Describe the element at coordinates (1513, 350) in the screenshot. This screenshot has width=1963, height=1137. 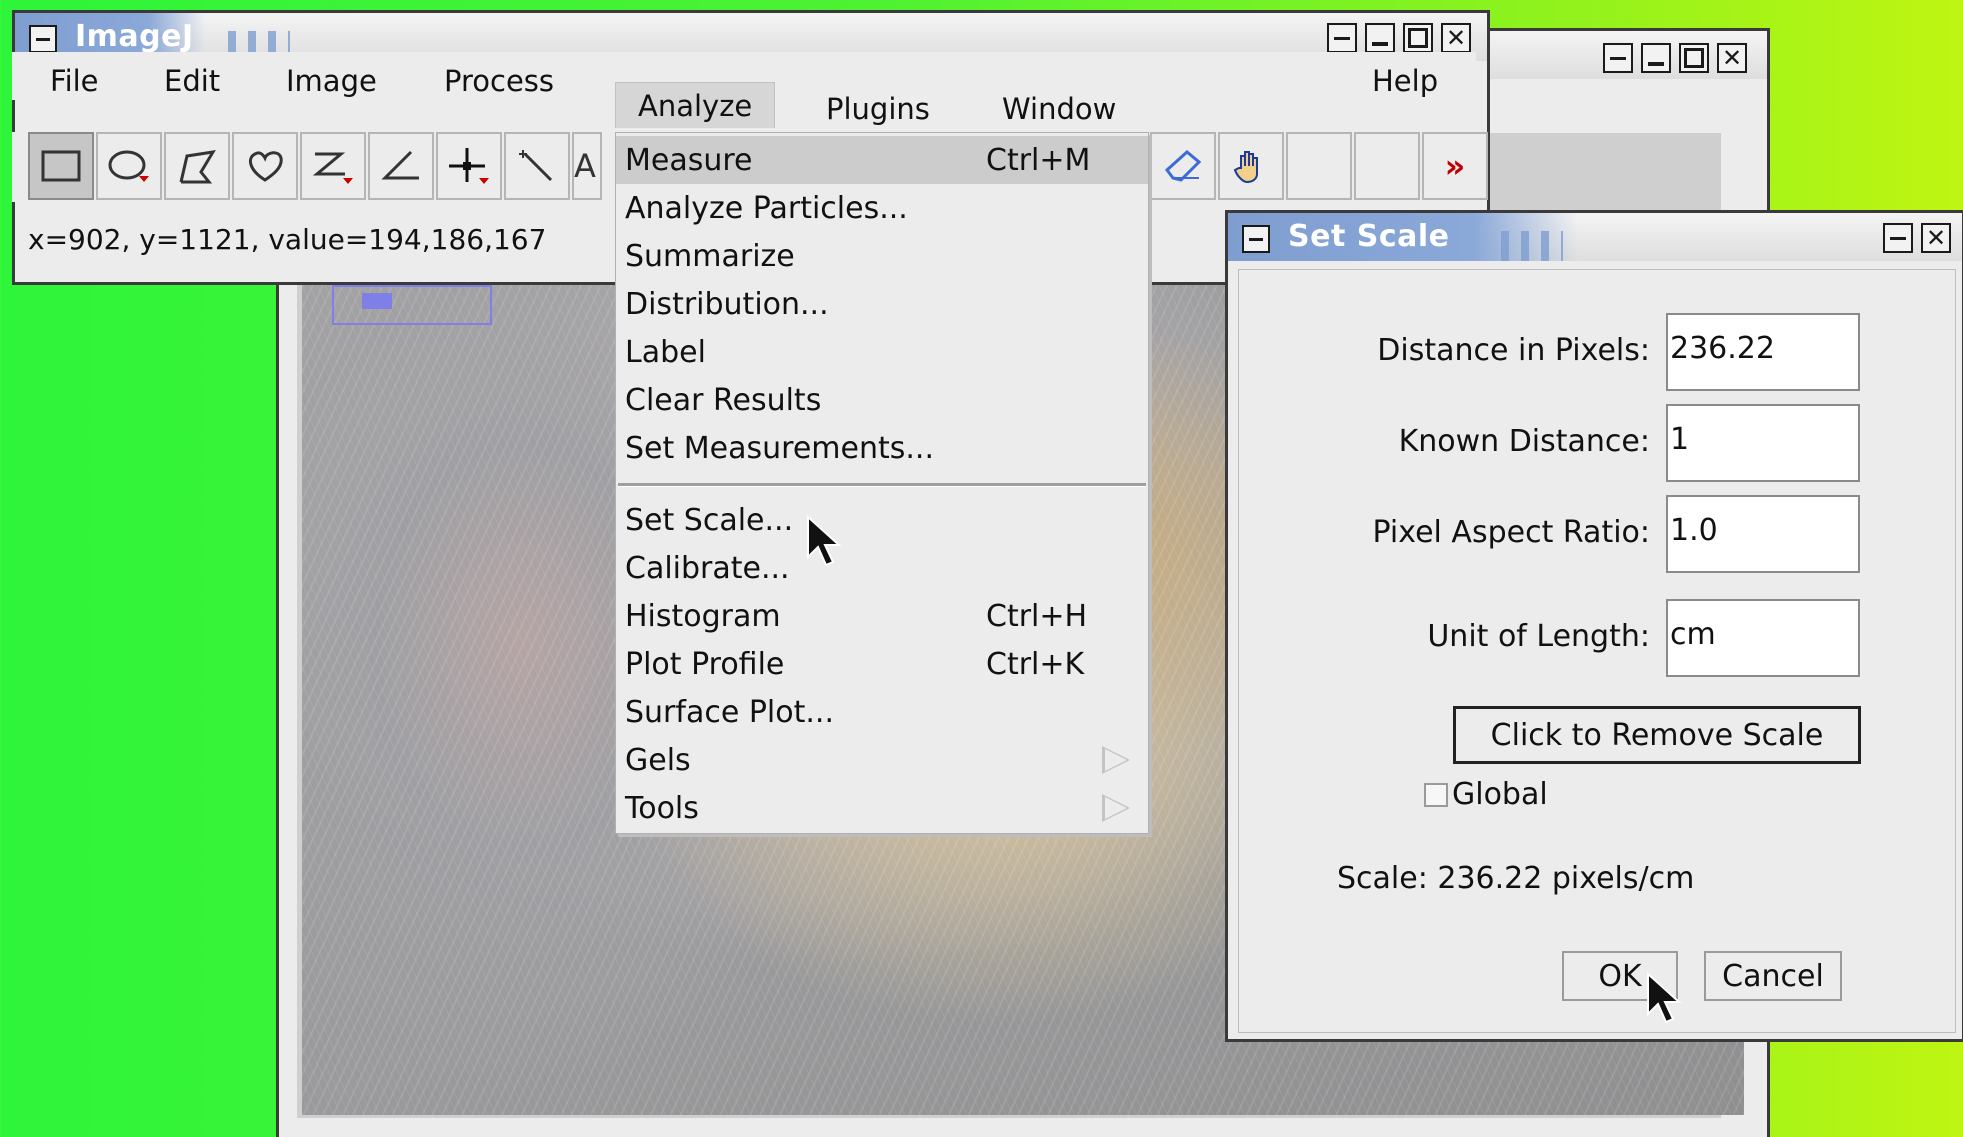
I see `distance-label: Distance in Pixels:` at that location.